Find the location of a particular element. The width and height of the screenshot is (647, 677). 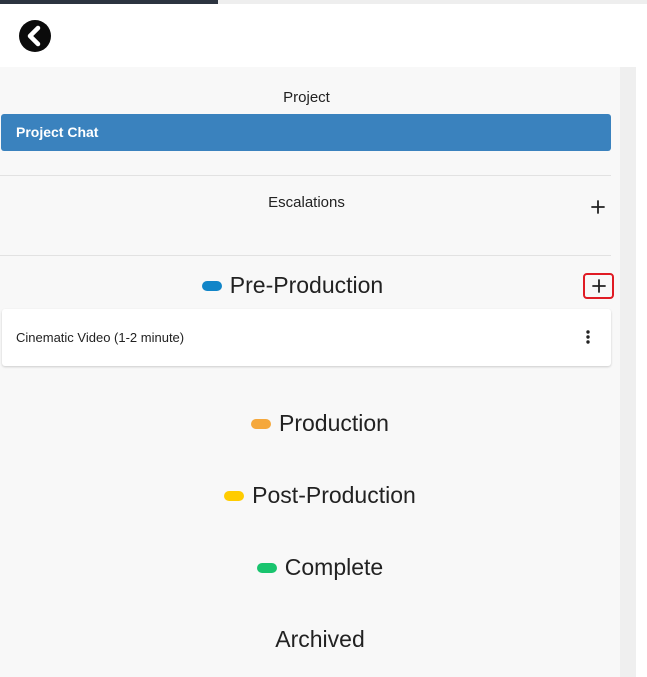

escalations-heading: Escalations is located at coordinates (306, 202).